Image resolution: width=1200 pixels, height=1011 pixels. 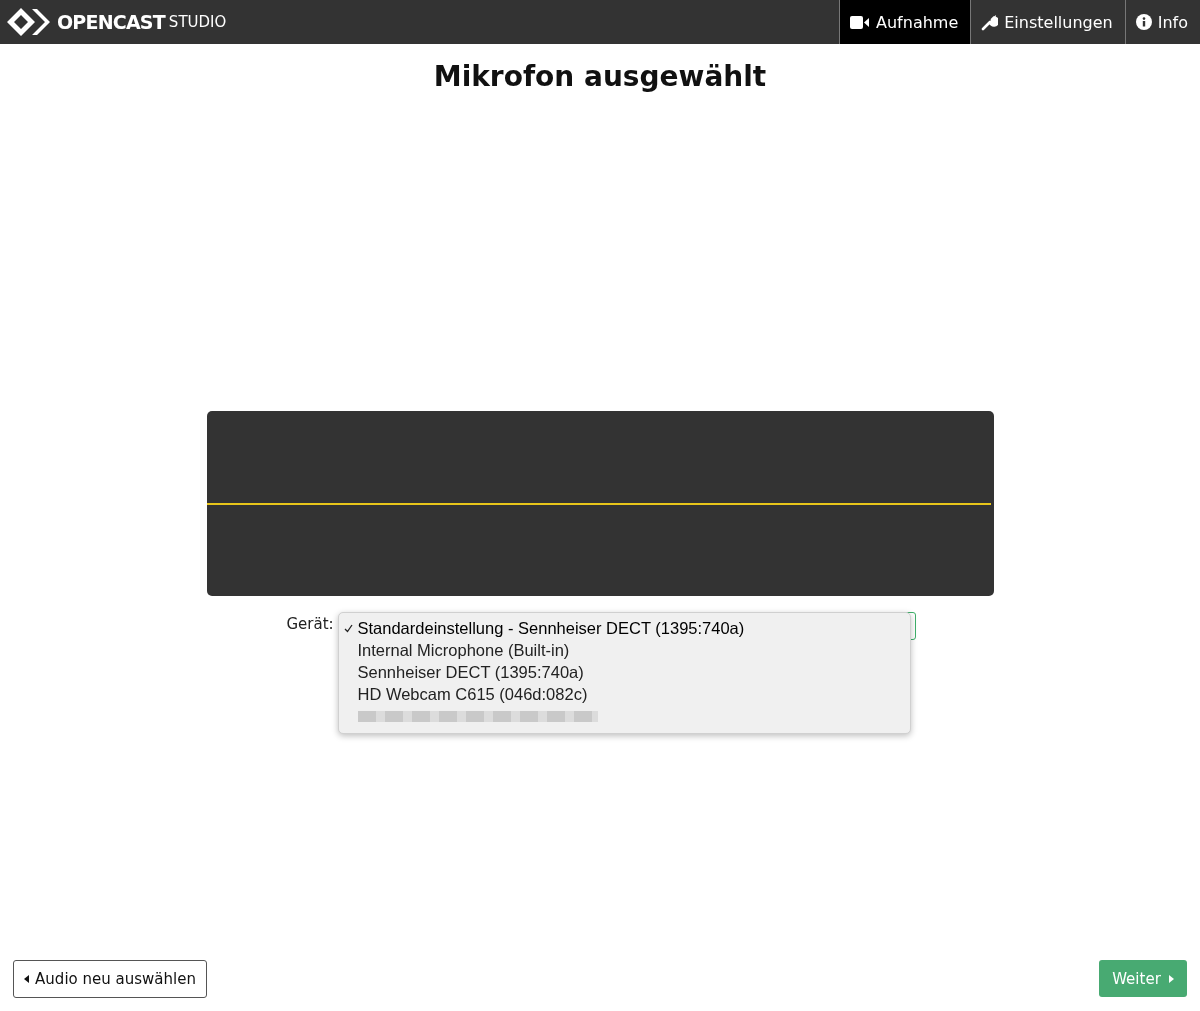 I want to click on checkmark-icon, so click(x=348, y=628).